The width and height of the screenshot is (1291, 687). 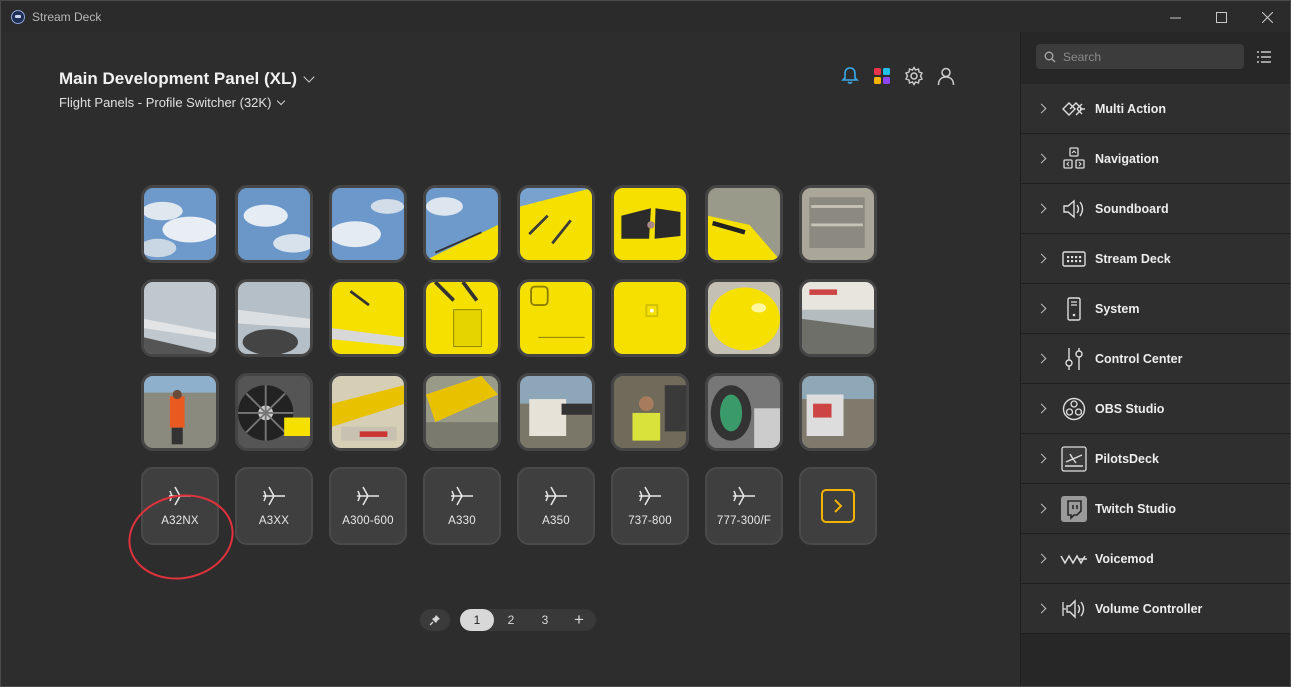 What do you see at coordinates (1074, 409) in the screenshot?
I see `obs-icon` at bounding box center [1074, 409].